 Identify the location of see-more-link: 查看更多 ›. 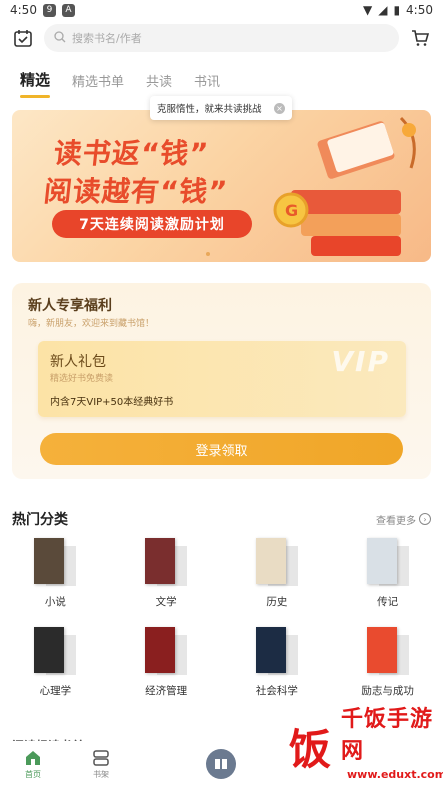
(403, 519).